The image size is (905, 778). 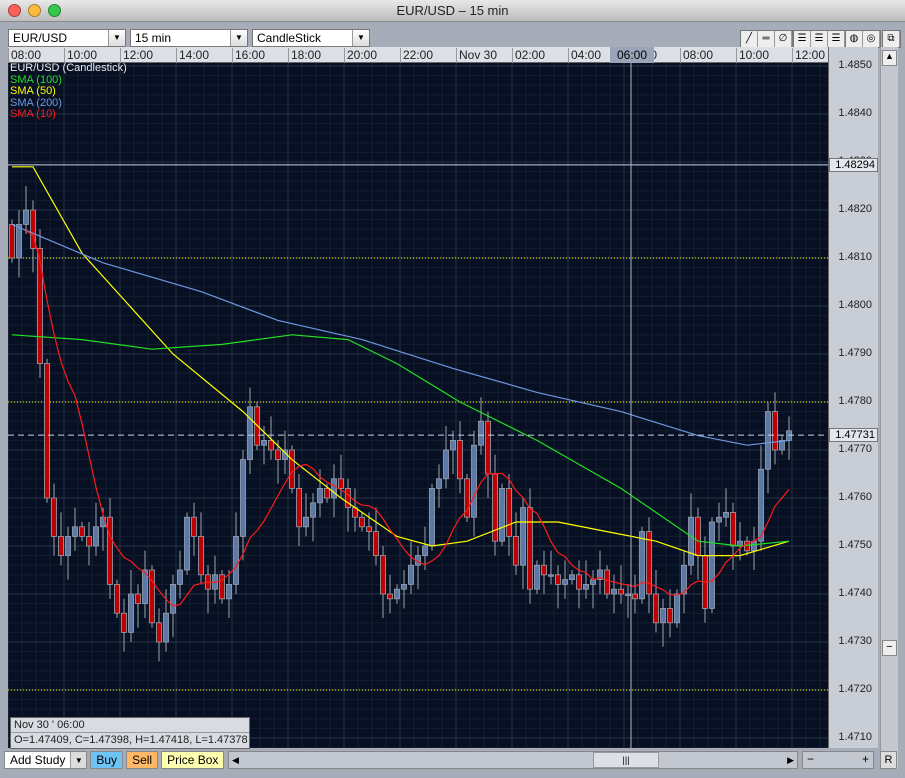 What do you see at coordinates (189, 38) in the screenshot?
I see `interval-select: 15 min ▼` at bounding box center [189, 38].